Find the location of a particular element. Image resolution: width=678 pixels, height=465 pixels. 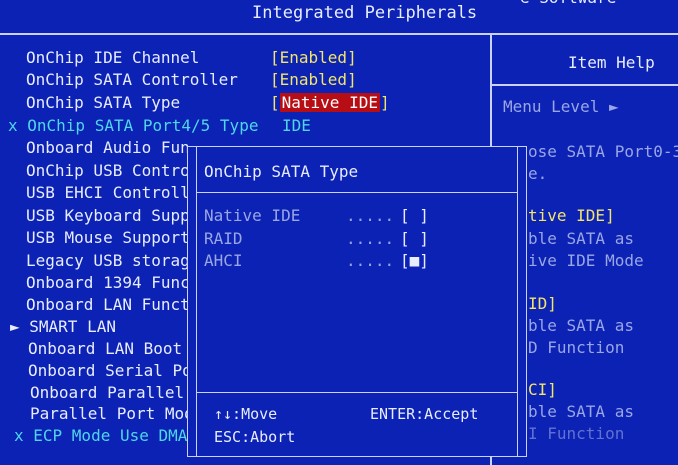

menu-item-onchip-ide-channel: OnChip IDE Channel is located at coordinates (112, 58).